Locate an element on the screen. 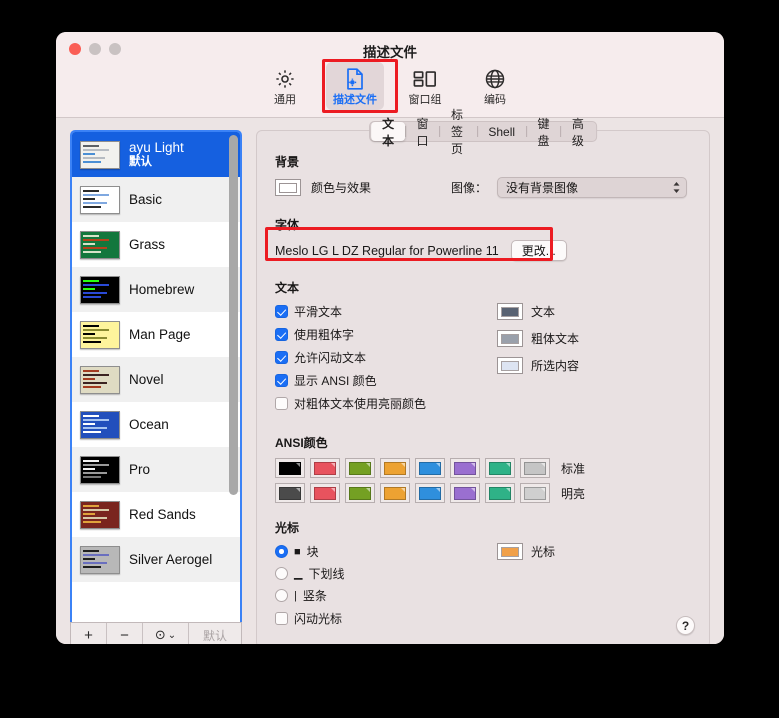 The image size is (779, 718). settings-tabbar: 文本 窗口 标签页 Shell 键盘 高级 is located at coordinates (483, 132).